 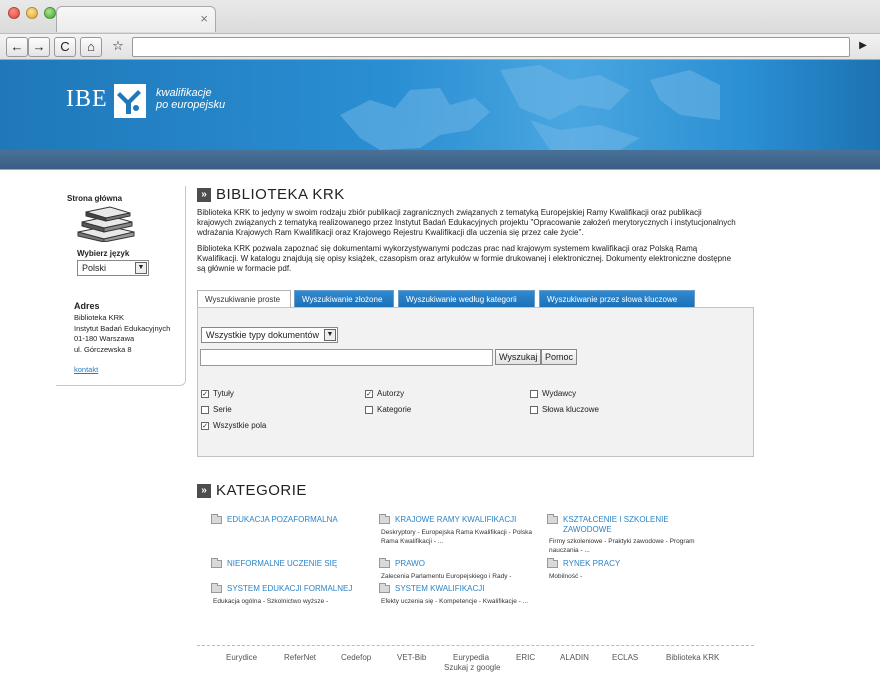 I want to click on tab-keyword-search: Wyszukiwanie przez słowa kluczowe, so click(x=617, y=299).